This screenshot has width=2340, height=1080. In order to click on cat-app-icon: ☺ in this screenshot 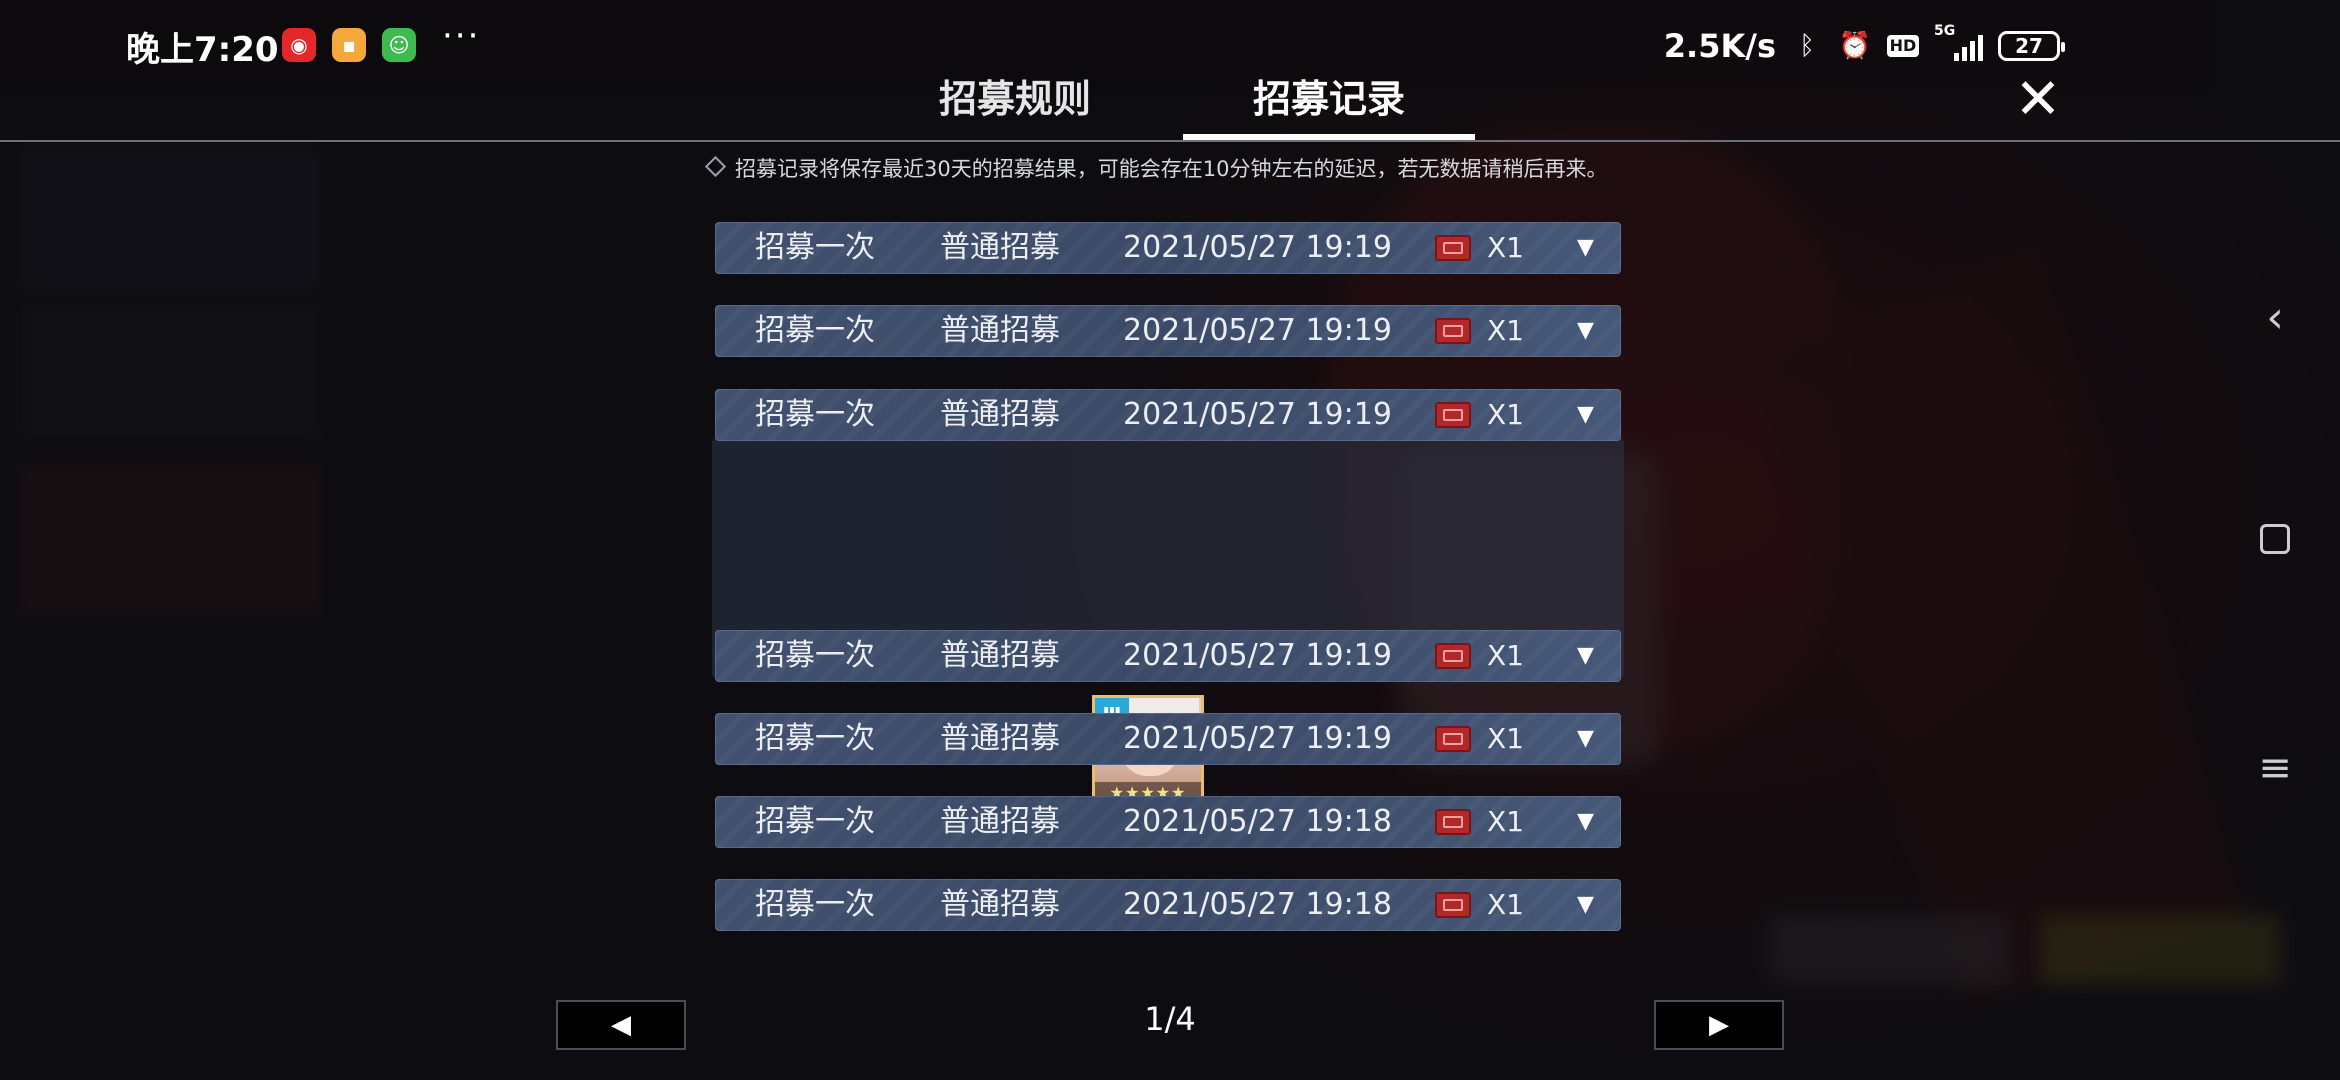, I will do `click(399, 45)`.